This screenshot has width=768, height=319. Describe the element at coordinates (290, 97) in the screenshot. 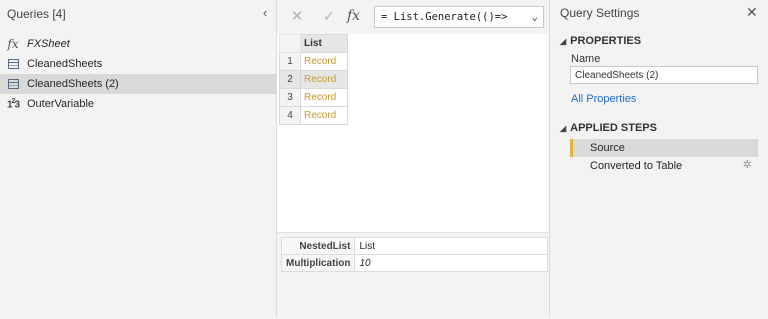

I see `row-number: 3` at that location.